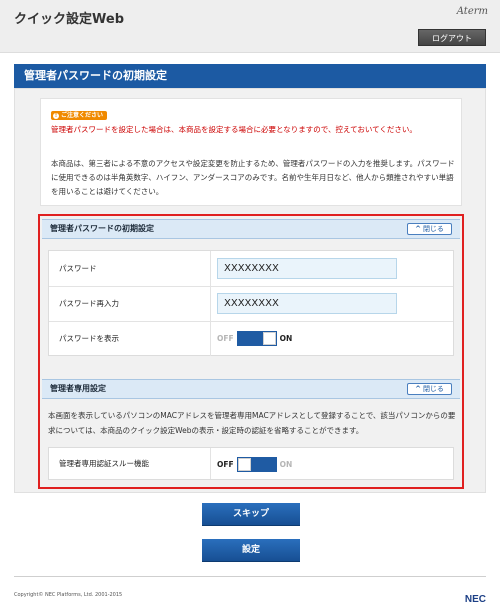 Image resolution: width=500 pixels, height=614 pixels. What do you see at coordinates (102, 228) in the screenshot?
I see `password-section-title: 管理者パスワードの初期設定` at bounding box center [102, 228].